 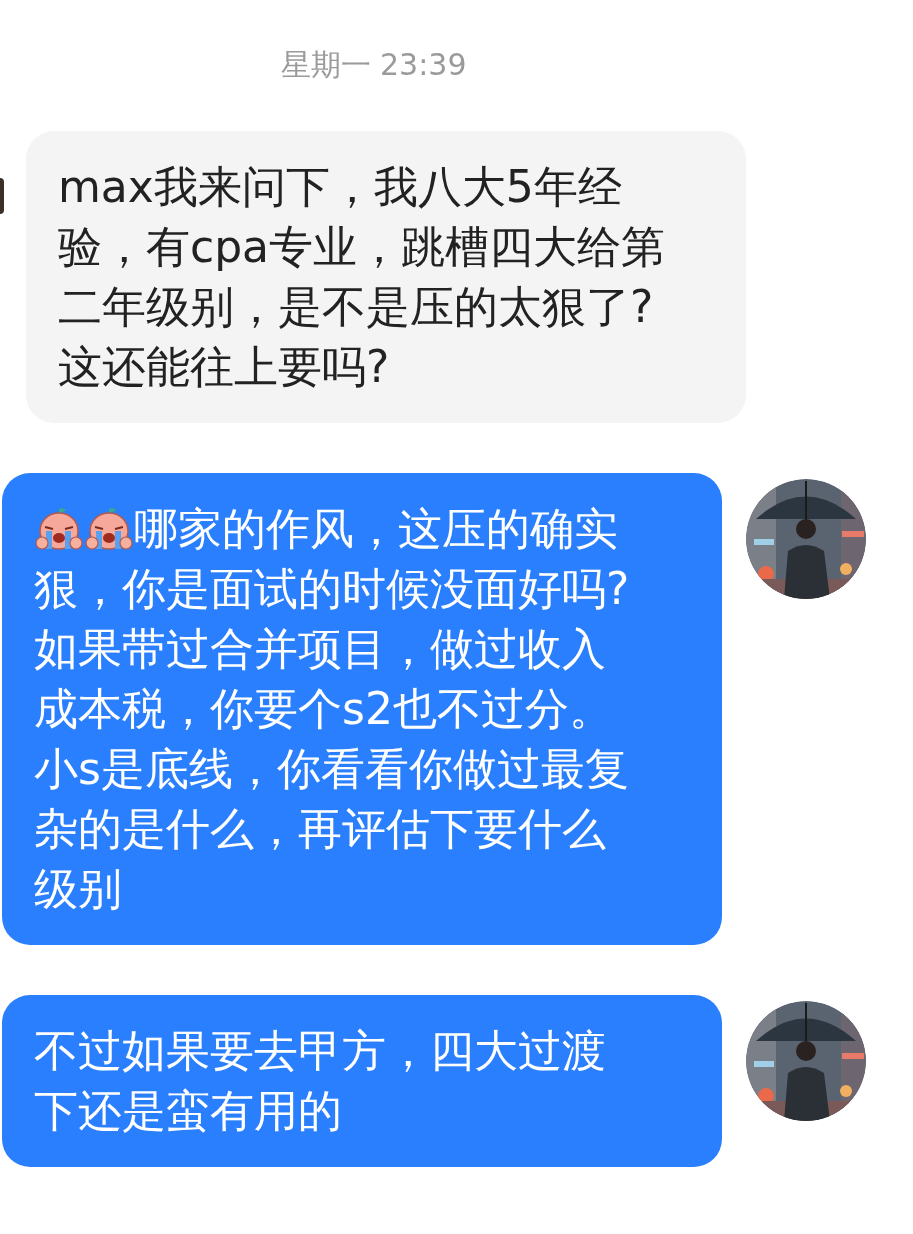 What do you see at coordinates (373, 65) in the screenshot?
I see `timestamp: 星期一 23:39` at bounding box center [373, 65].